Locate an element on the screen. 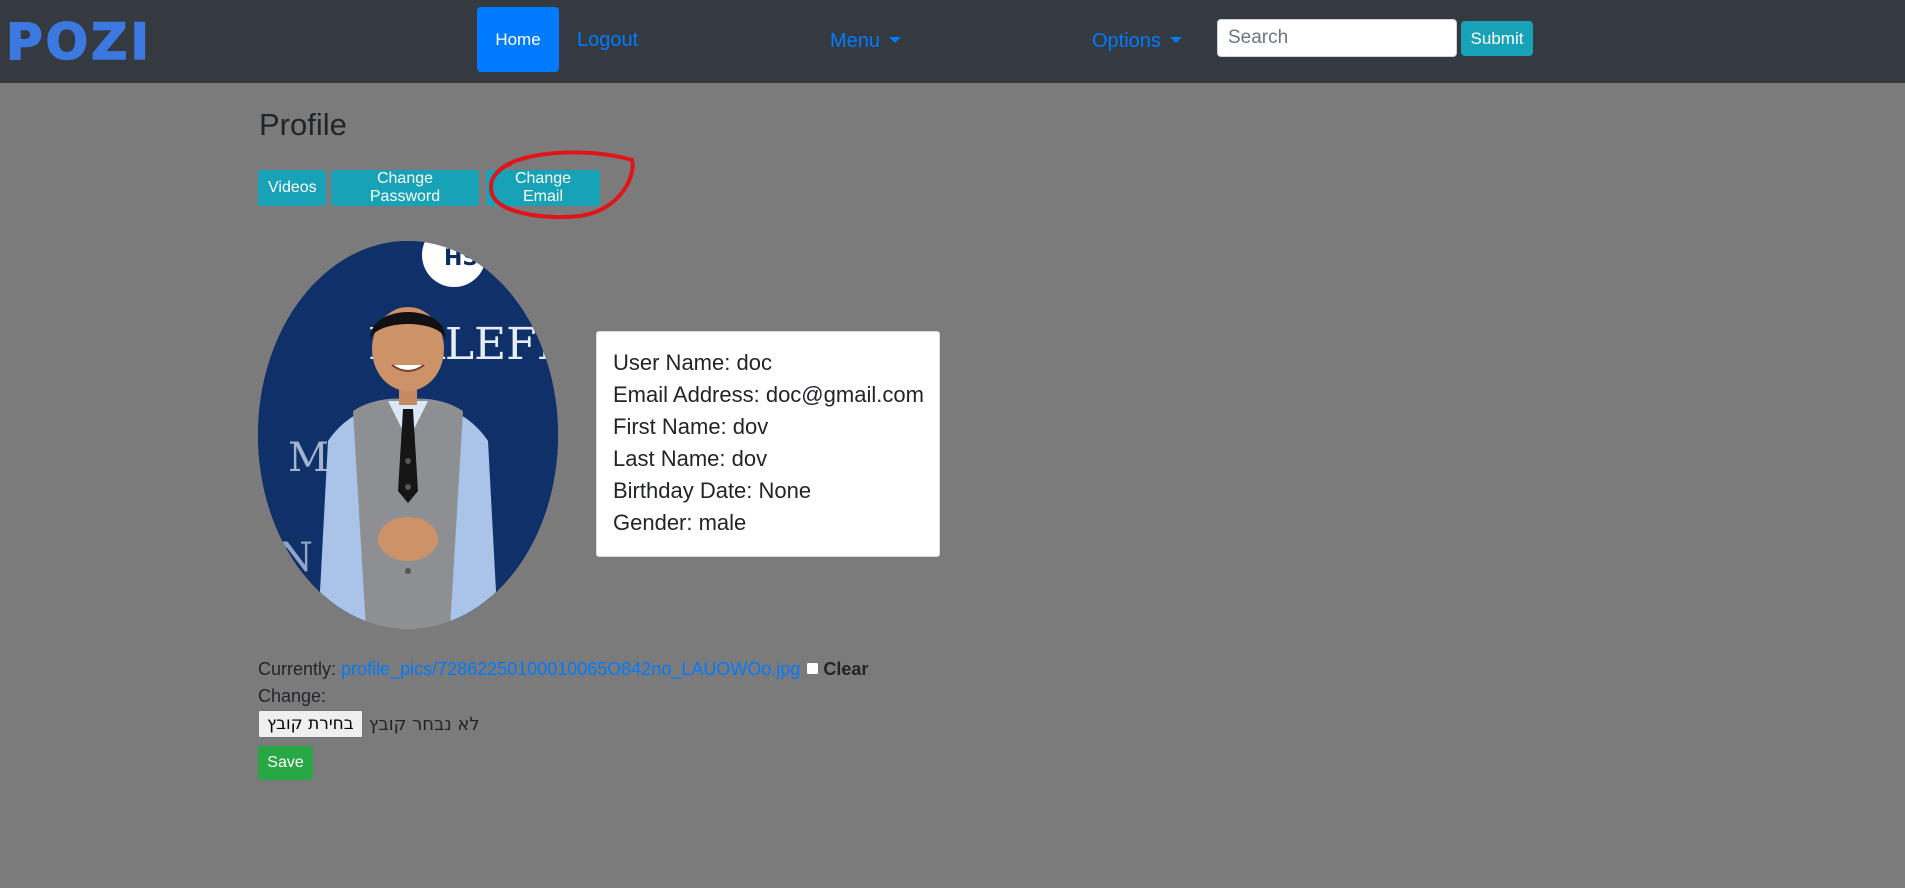 This screenshot has height=888, width=1905. search-submit-button: Submit is located at coordinates (1497, 38).